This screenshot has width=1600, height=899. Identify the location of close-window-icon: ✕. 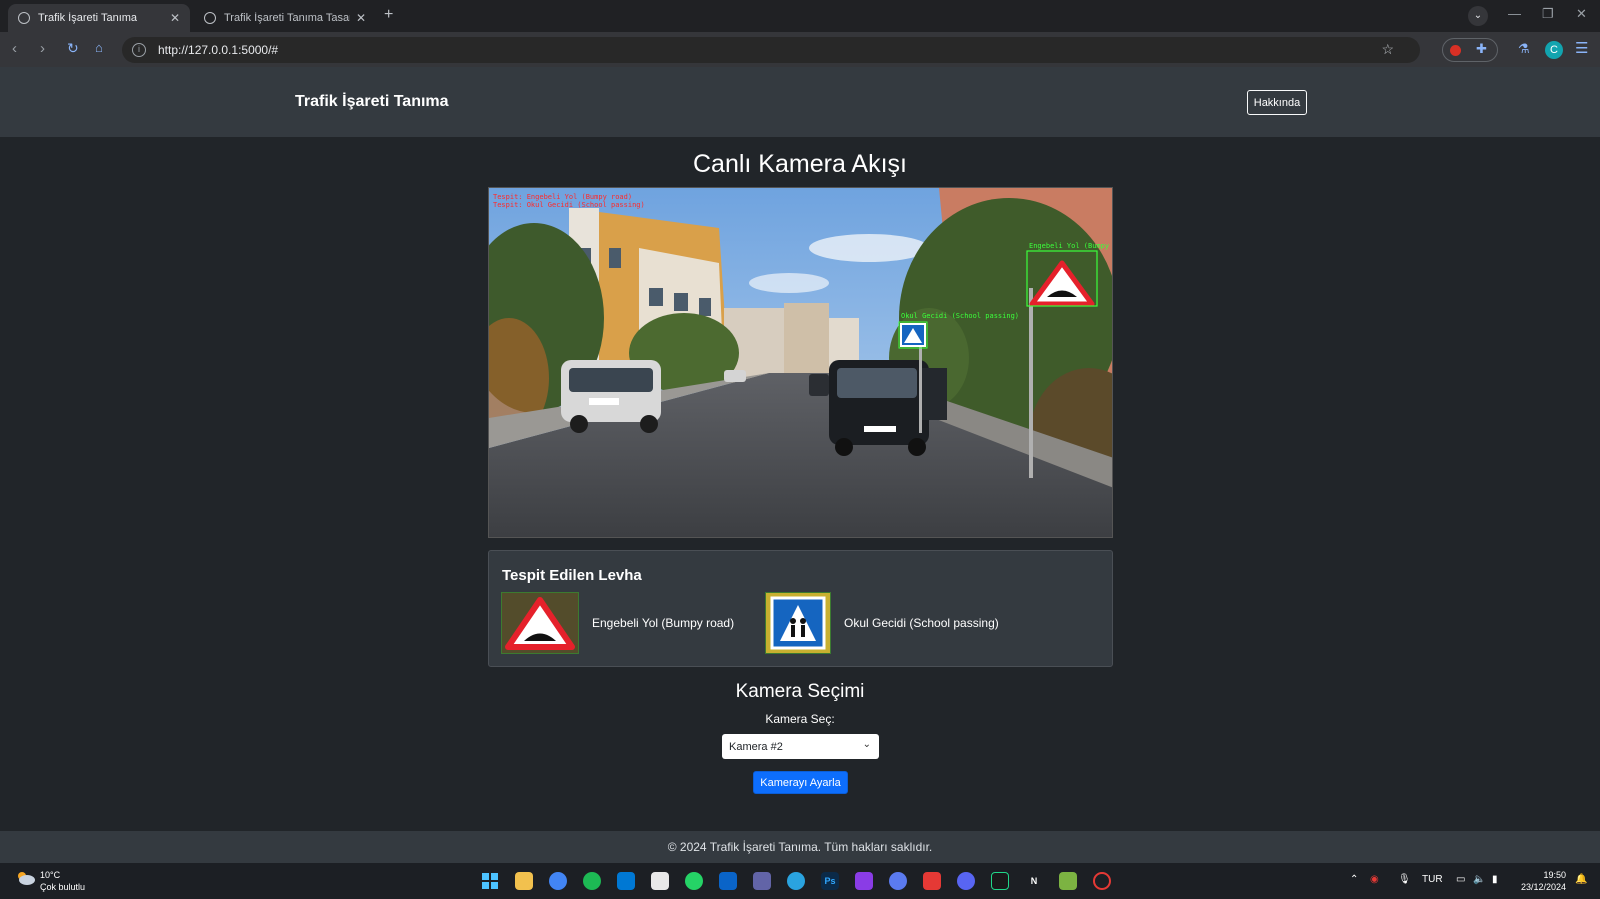
(1581, 14).